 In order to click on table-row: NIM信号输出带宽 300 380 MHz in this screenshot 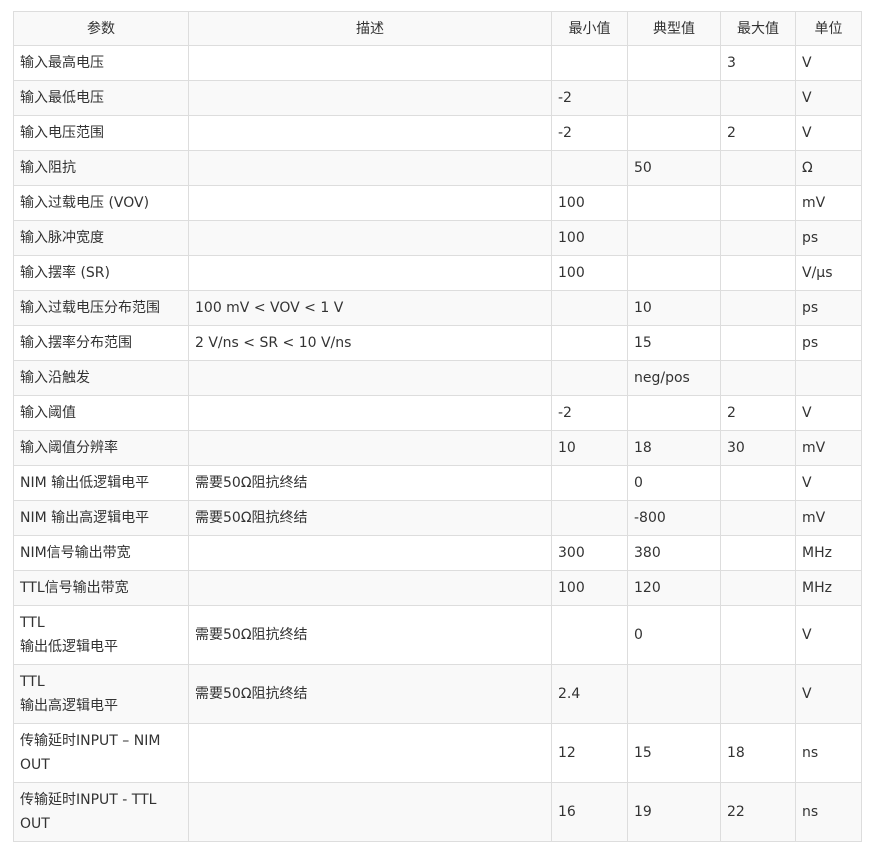, I will do `click(437, 553)`.